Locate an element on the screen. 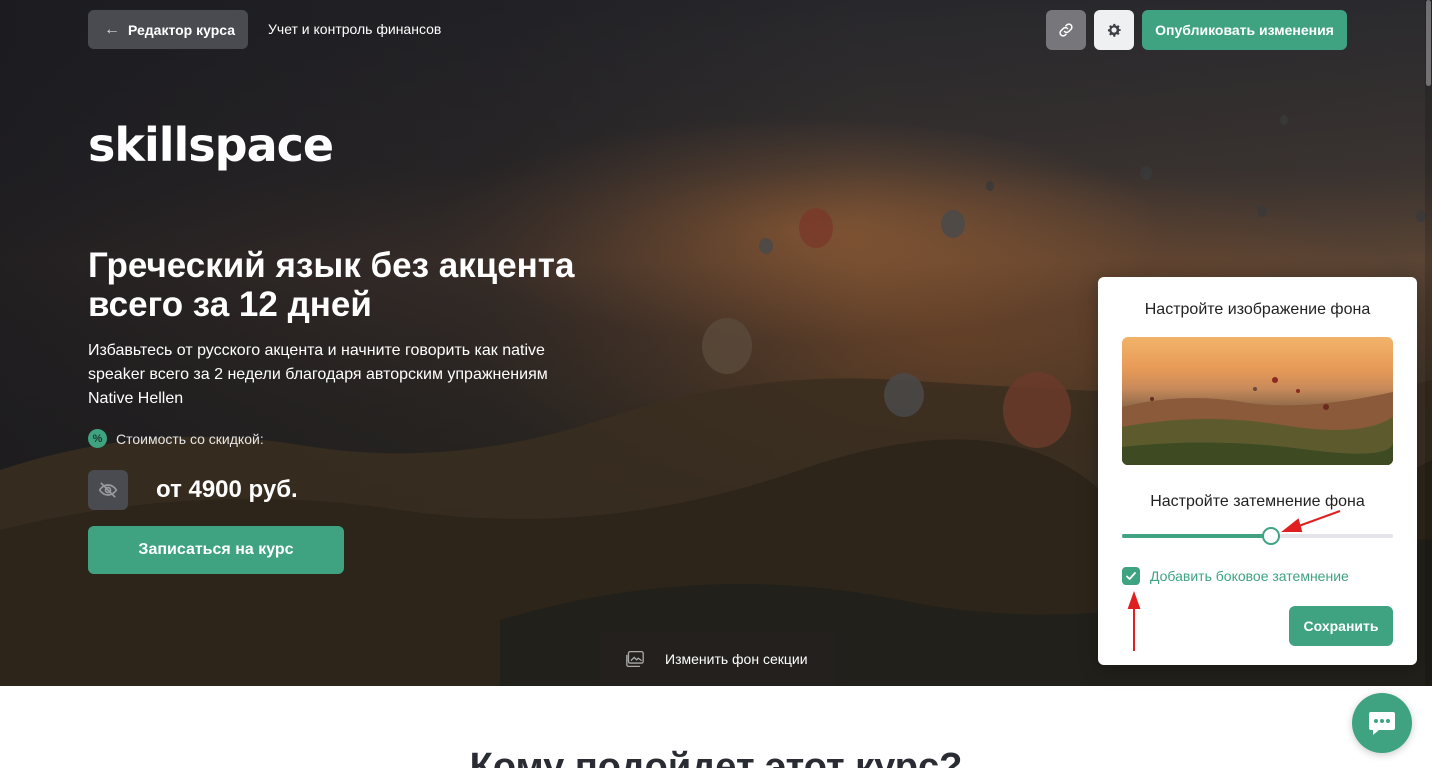 Image resolution: width=1432 pixels, height=768 pixels. eye-off-icon is located at coordinates (108, 490).